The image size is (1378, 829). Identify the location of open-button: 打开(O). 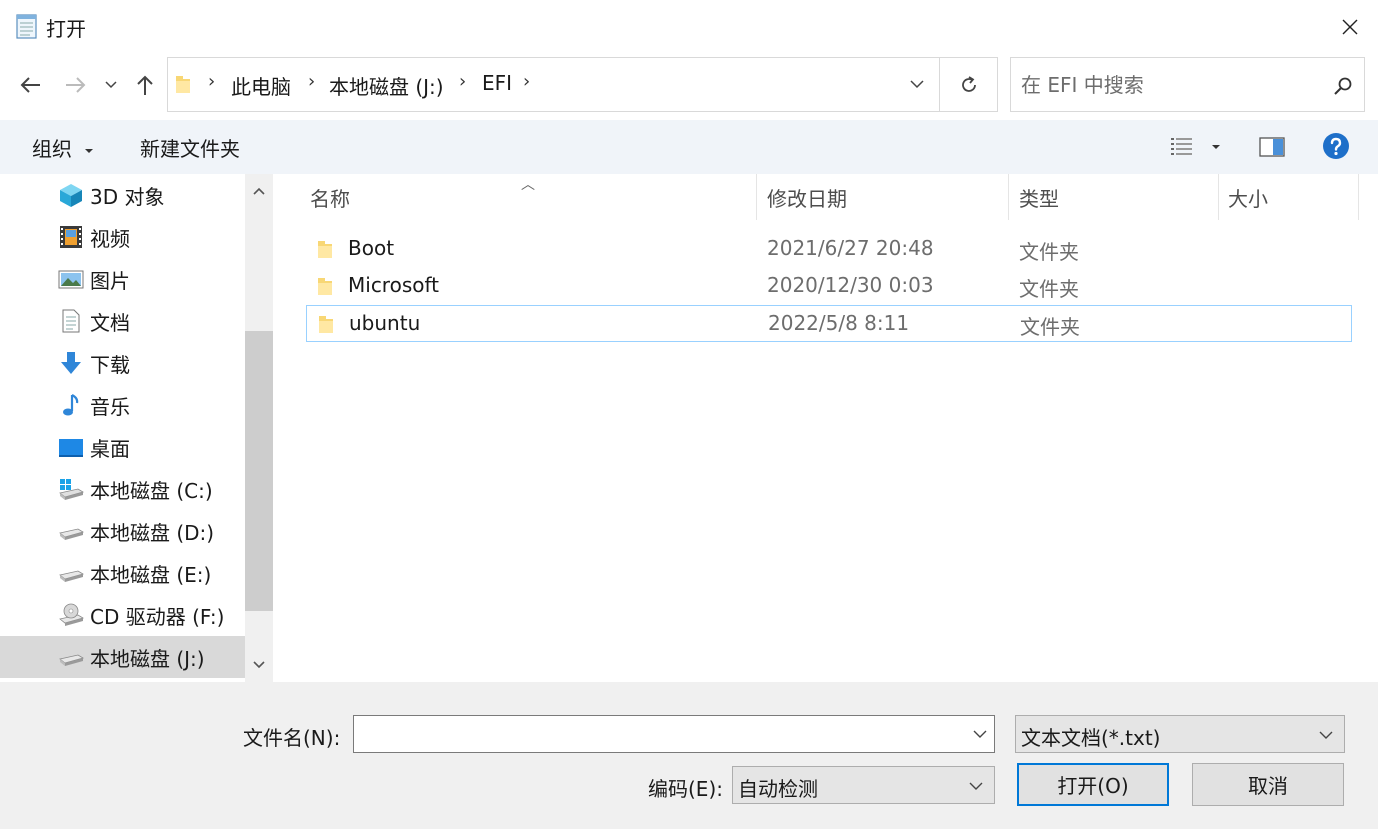
(1093, 784).